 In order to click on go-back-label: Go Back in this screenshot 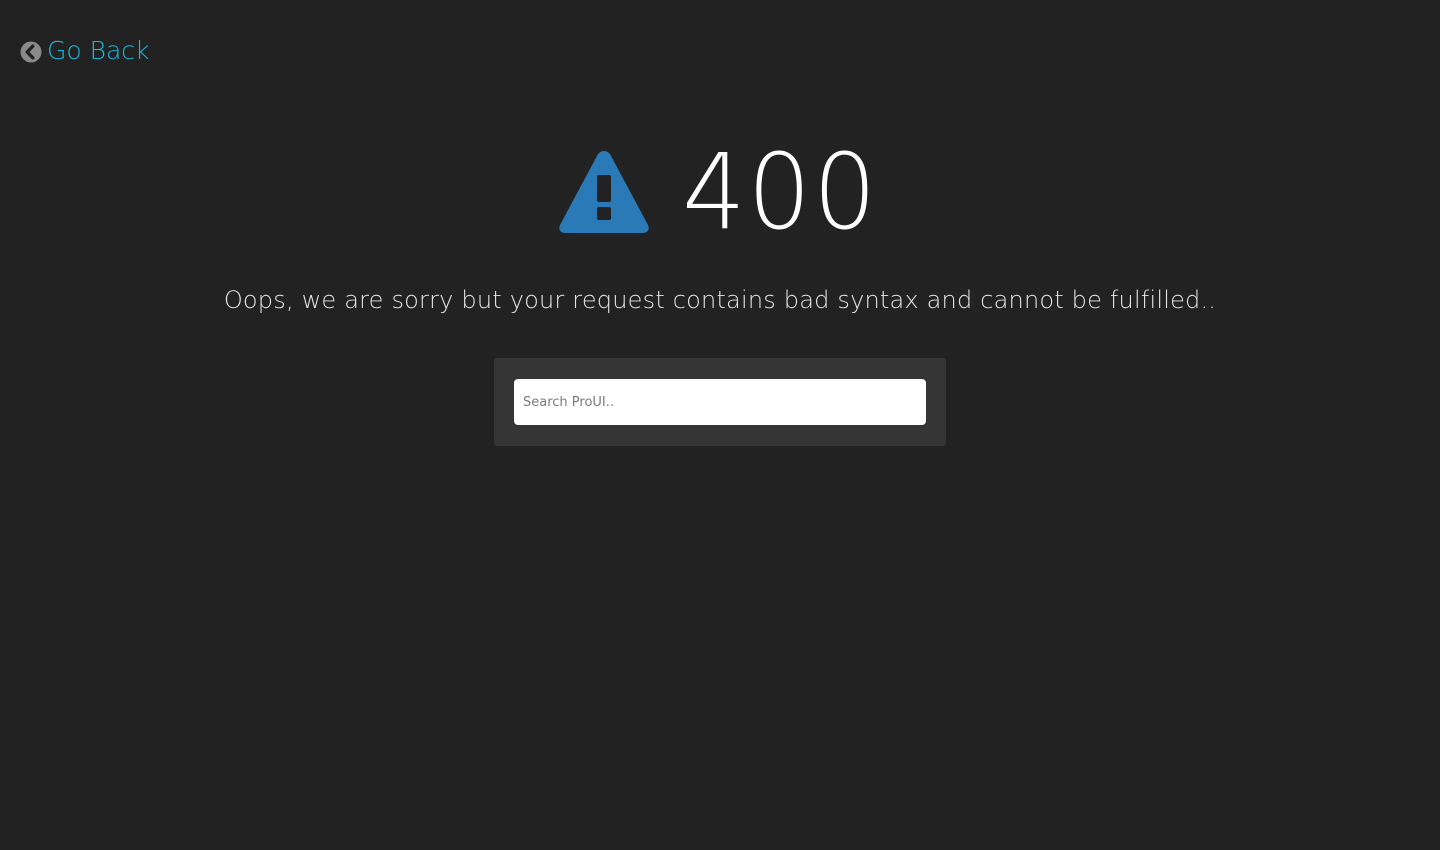, I will do `click(98, 50)`.